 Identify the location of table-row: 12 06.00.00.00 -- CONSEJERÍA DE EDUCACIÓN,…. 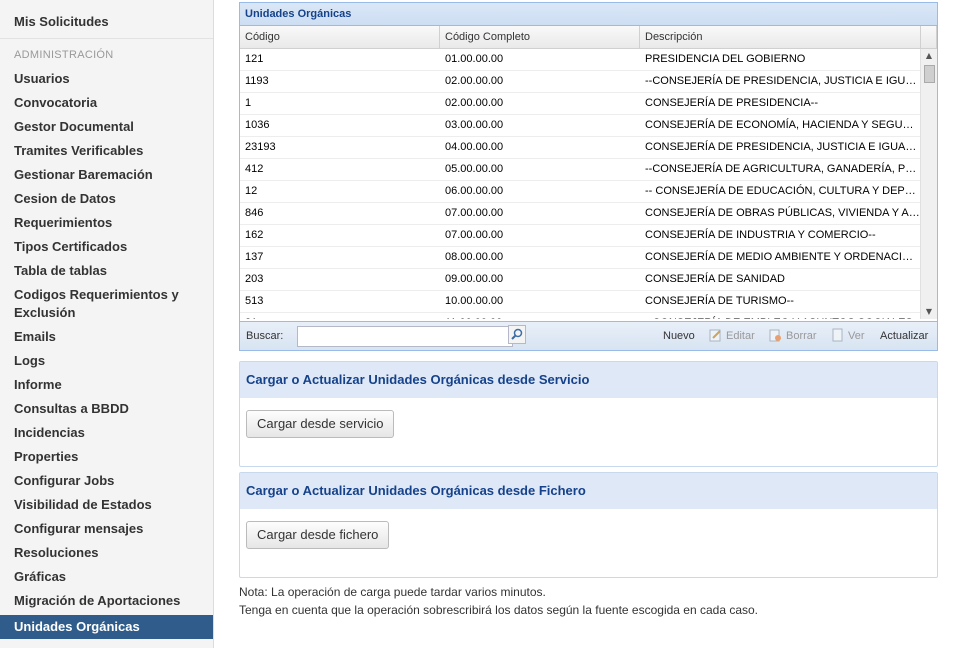
(588, 192).